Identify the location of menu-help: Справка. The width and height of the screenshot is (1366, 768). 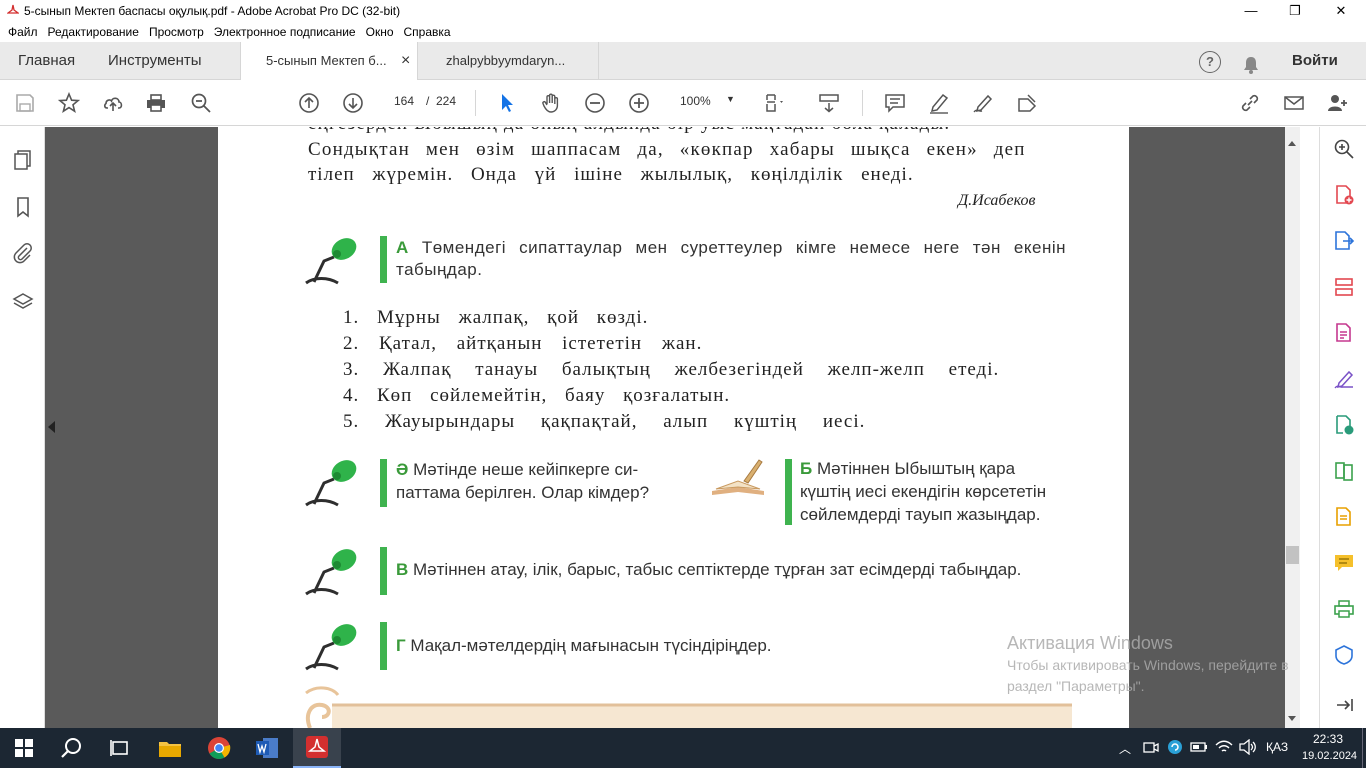
(427, 32).